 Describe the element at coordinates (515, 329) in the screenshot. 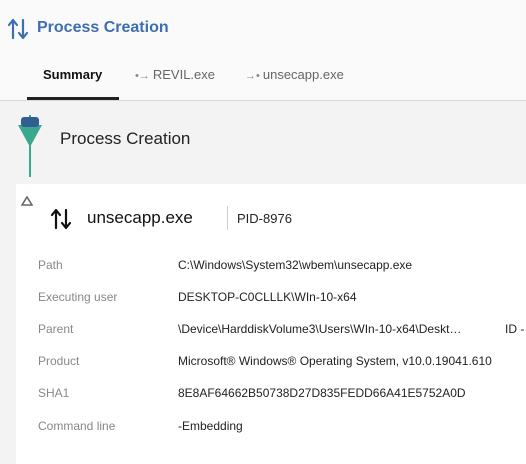

I see `parent-id-label: ID -` at that location.